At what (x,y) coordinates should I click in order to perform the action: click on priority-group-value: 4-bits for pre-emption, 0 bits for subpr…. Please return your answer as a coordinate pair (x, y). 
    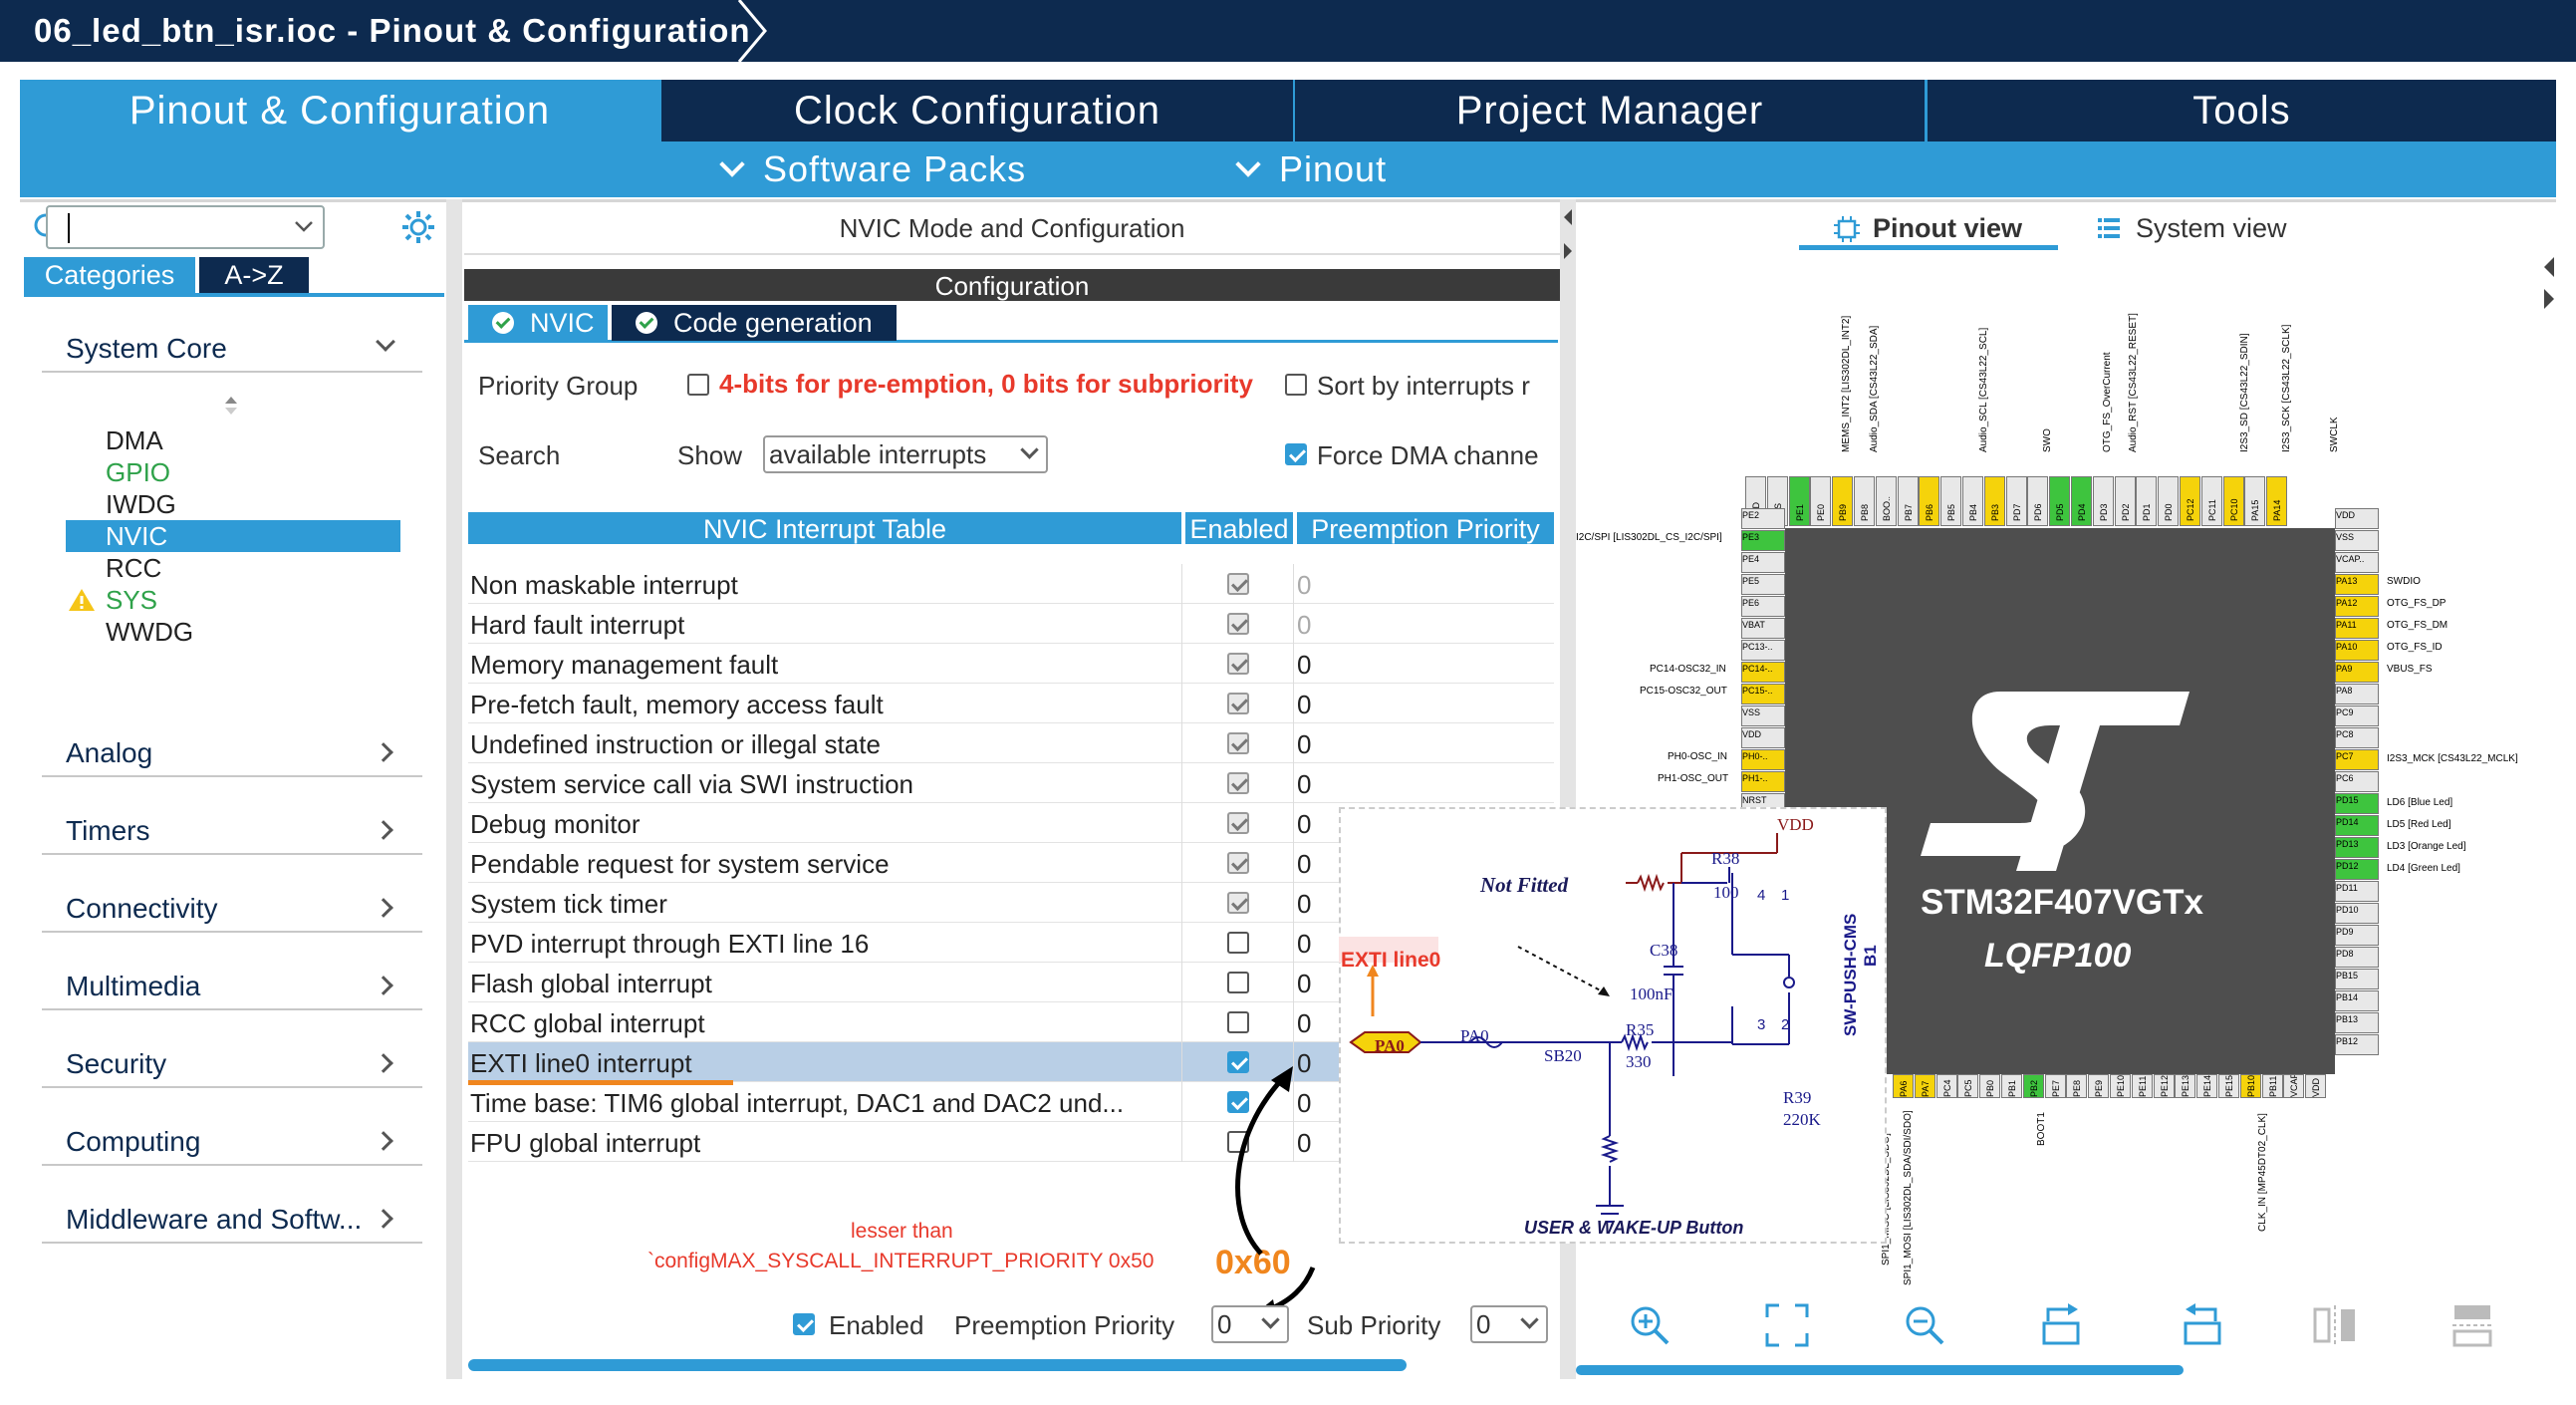
    Looking at the image, I should click on (986, 385).